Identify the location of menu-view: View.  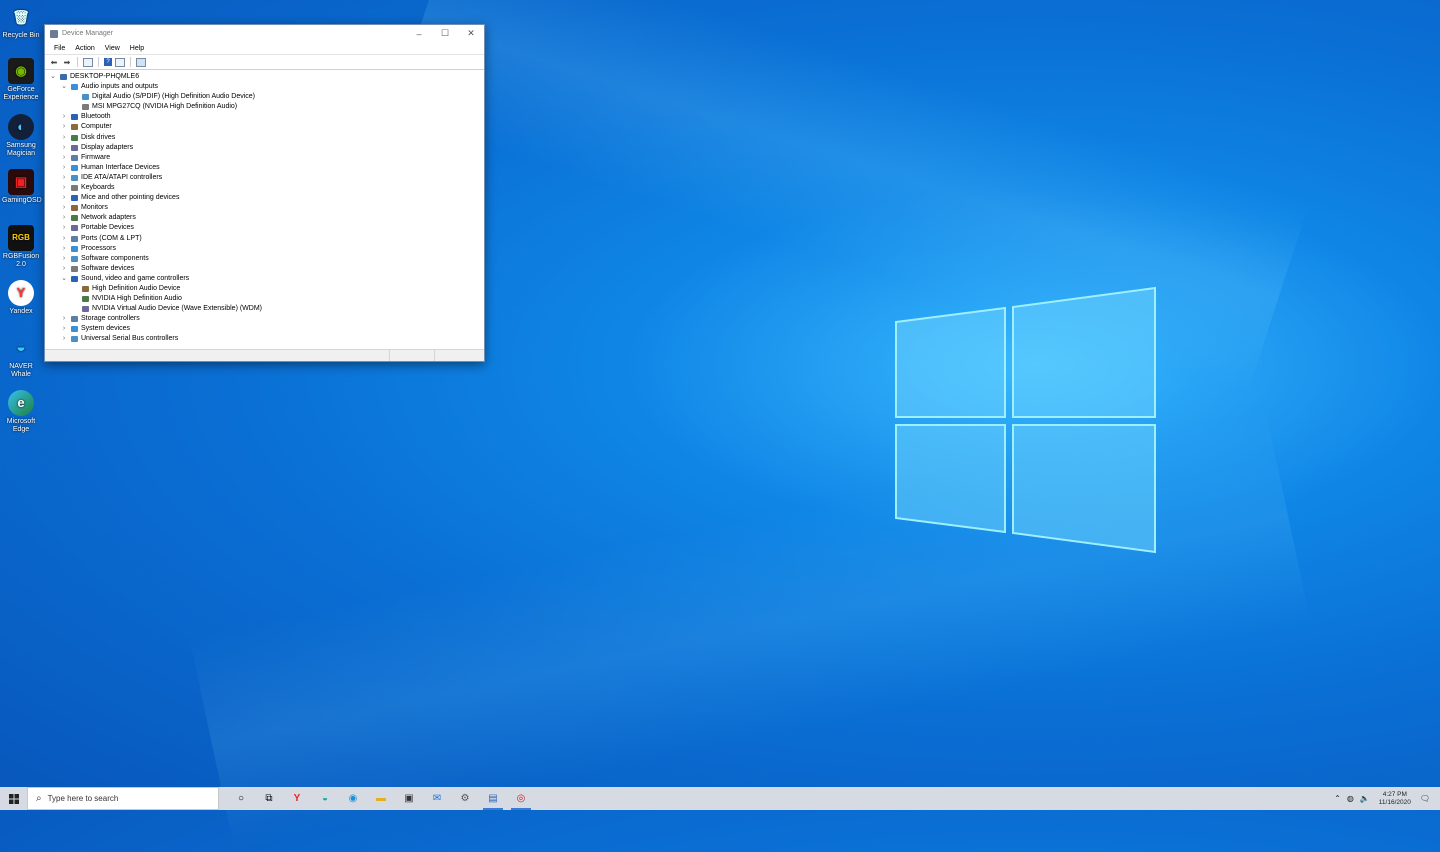
(112, 48).